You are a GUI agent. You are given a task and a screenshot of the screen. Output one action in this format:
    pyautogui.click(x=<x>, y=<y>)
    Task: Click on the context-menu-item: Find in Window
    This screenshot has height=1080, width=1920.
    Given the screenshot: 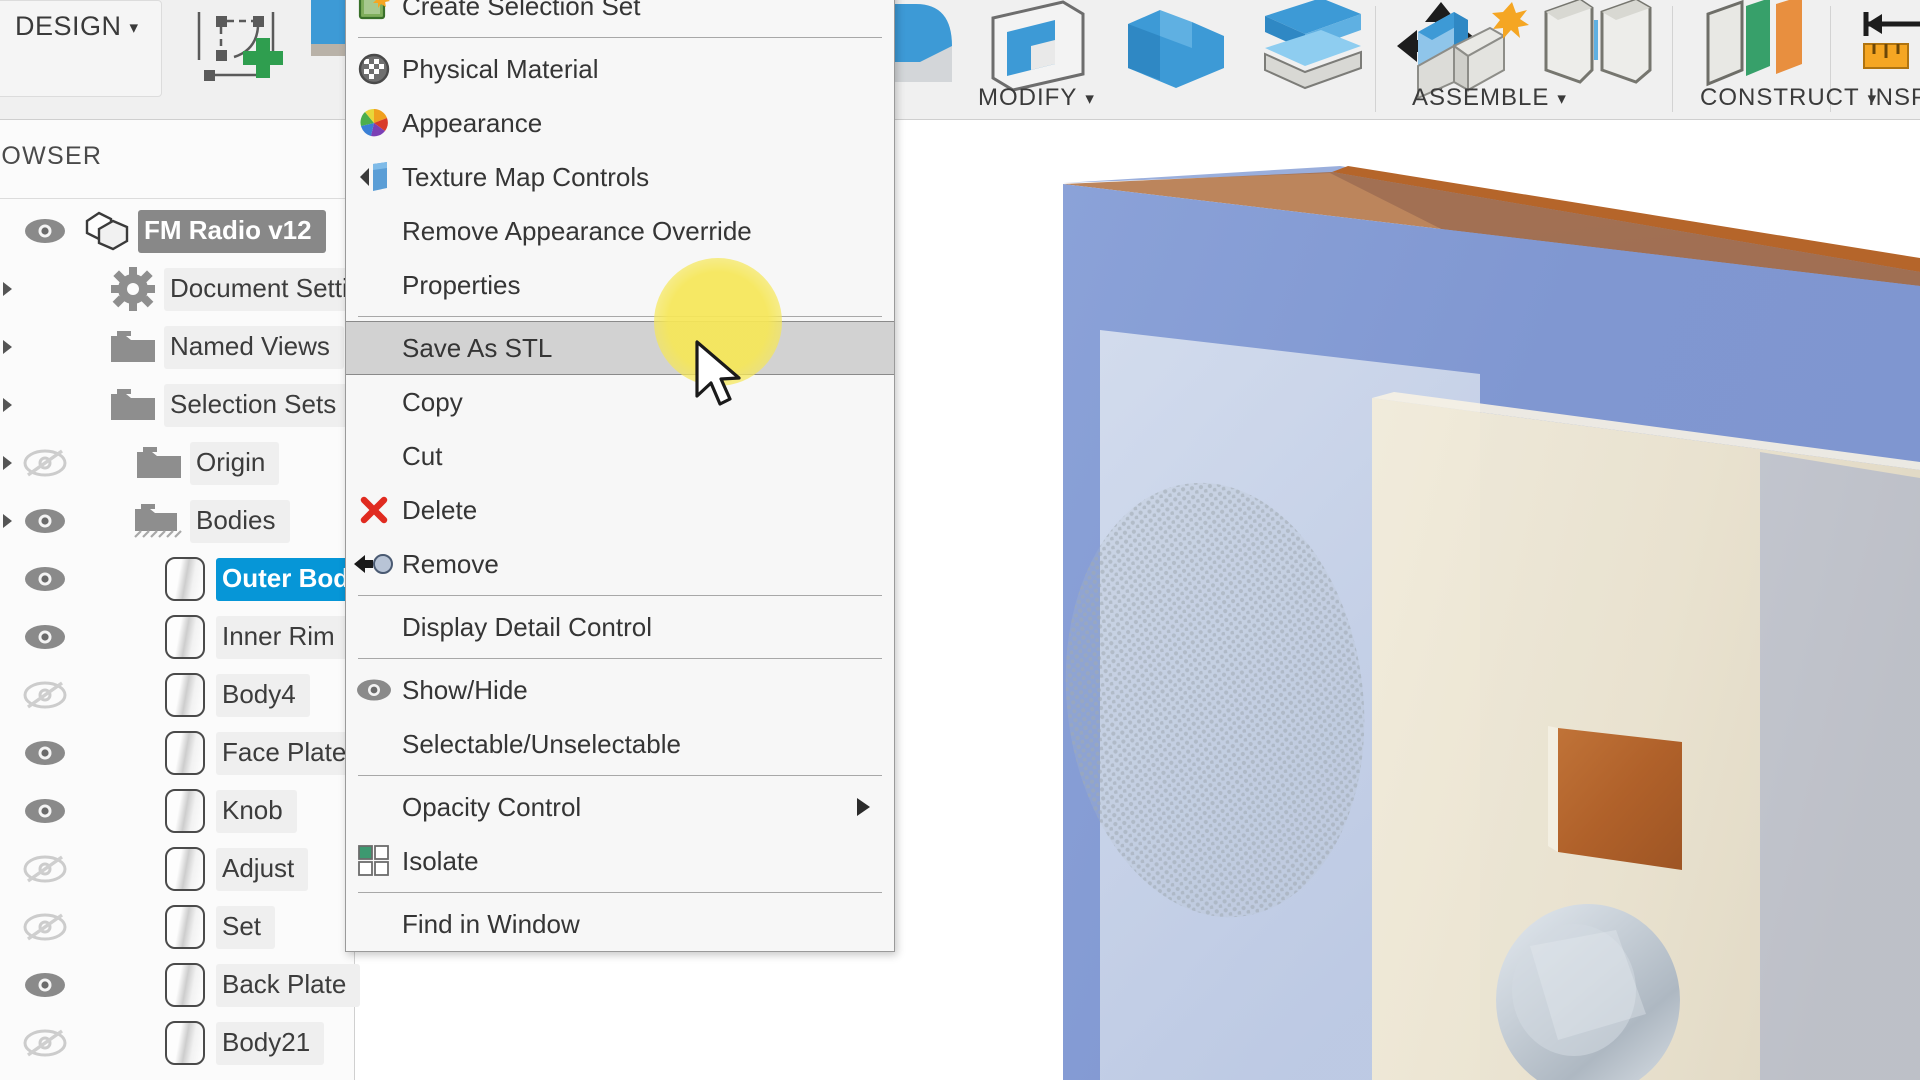 What is the action you would take?
    pyautogui.click(x=620, y=924)
    